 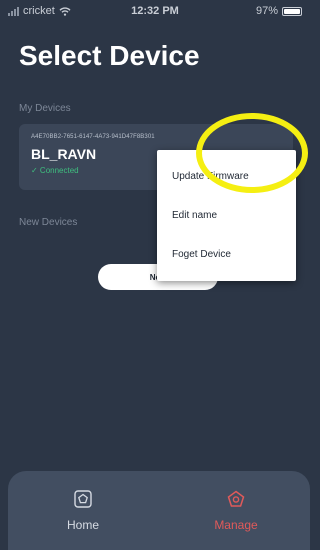 I want to click on tab-home-label: Home, so click(x=82, y=525).